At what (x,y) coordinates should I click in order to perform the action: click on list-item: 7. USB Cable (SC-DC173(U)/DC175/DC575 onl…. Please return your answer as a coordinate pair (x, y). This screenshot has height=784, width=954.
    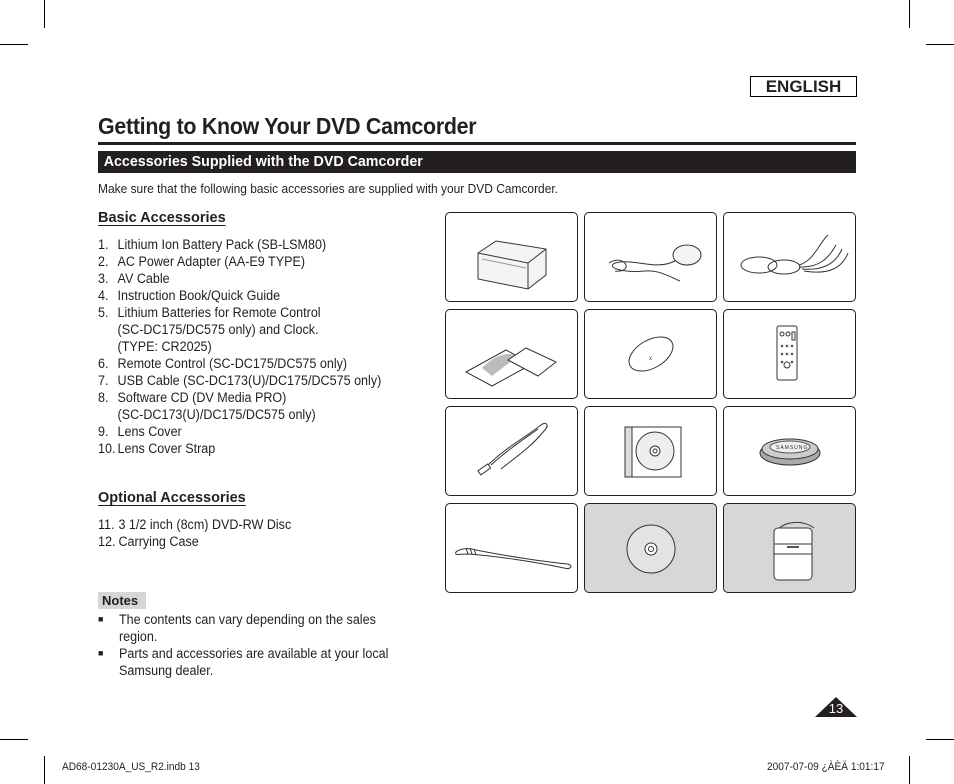
    Looking at the image, I should click on (239, 380).